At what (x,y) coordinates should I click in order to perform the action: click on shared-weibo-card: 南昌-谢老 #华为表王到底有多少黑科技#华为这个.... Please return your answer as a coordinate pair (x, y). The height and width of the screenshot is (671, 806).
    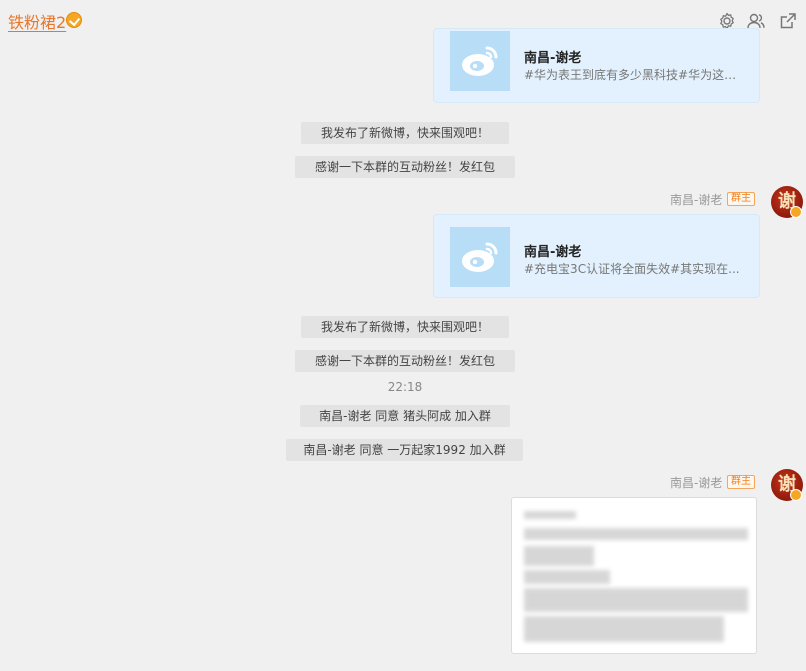
    Looking at the image, I should click on (596, 65).